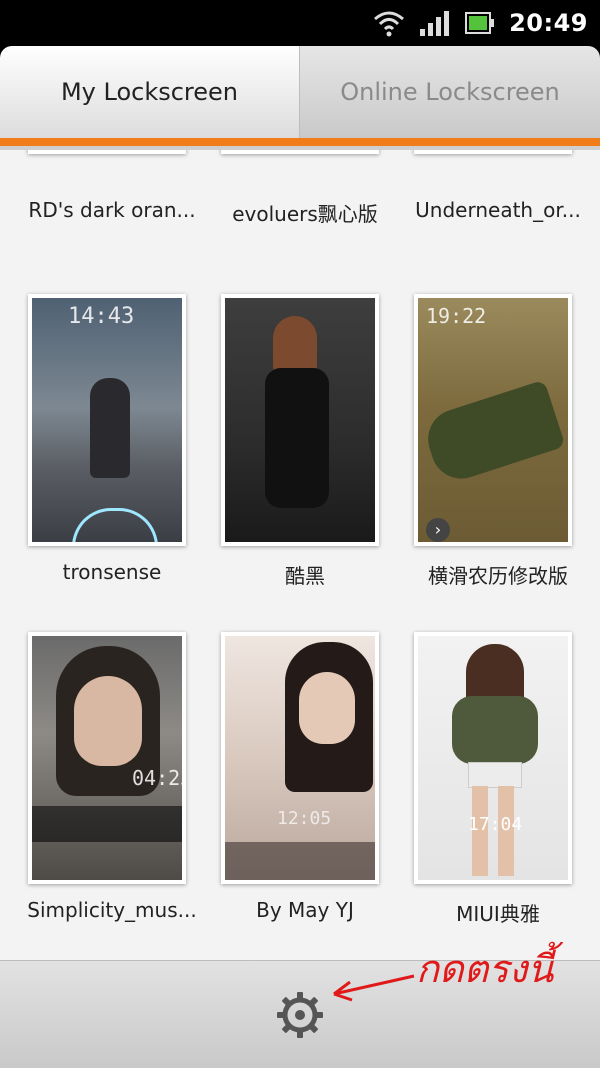  What do you see at coordinates (305, 910) in the screenshot?
I see `theme-name: By May YJ` at bounding box center [305, 910].